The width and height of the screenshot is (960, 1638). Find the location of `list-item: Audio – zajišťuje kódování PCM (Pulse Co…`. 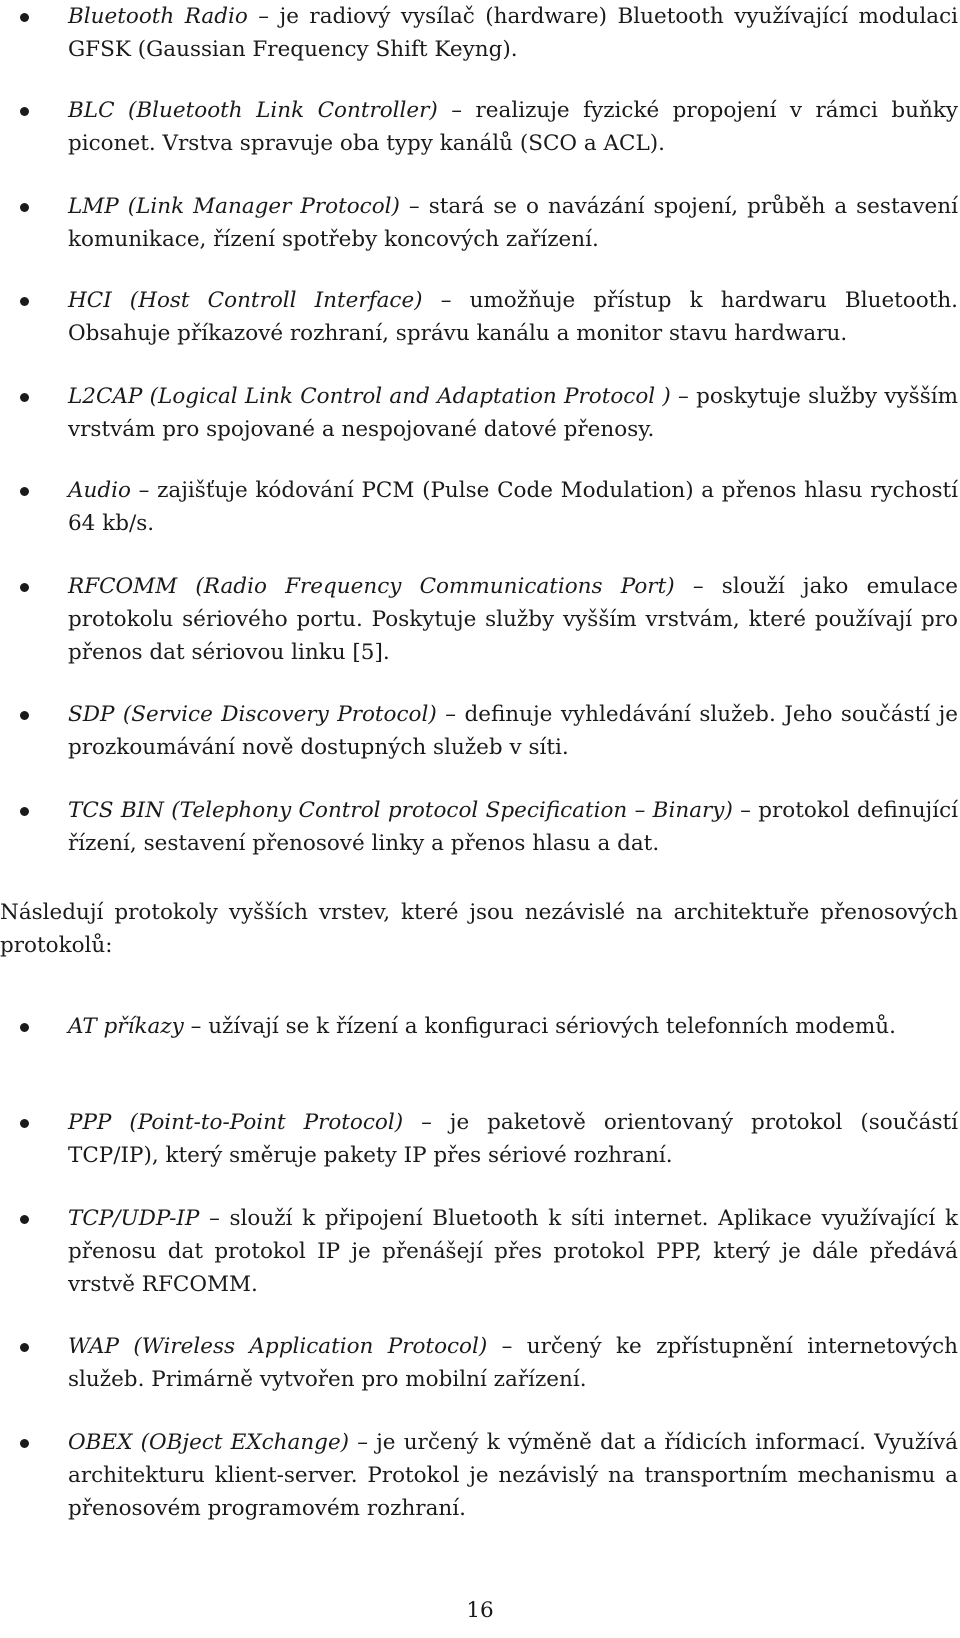

list-item: Audio – zajišťuje kódování PCM (Pulse Co… is located at coordinates (480, 507).